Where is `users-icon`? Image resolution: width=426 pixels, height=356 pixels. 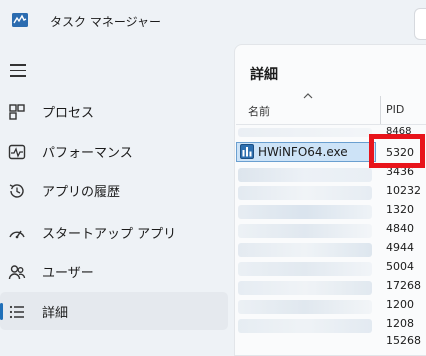
users-icon is located at coordinates (17, 272).